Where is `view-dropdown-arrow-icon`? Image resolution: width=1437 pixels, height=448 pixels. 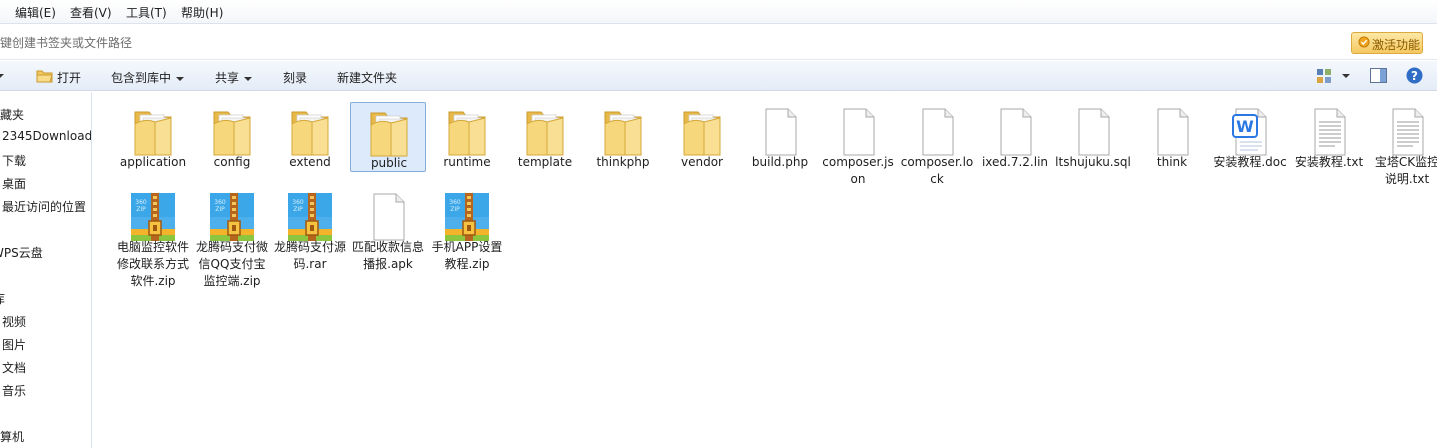
view-dropdown-arrow-icon is located at coordinates (1346, 76).